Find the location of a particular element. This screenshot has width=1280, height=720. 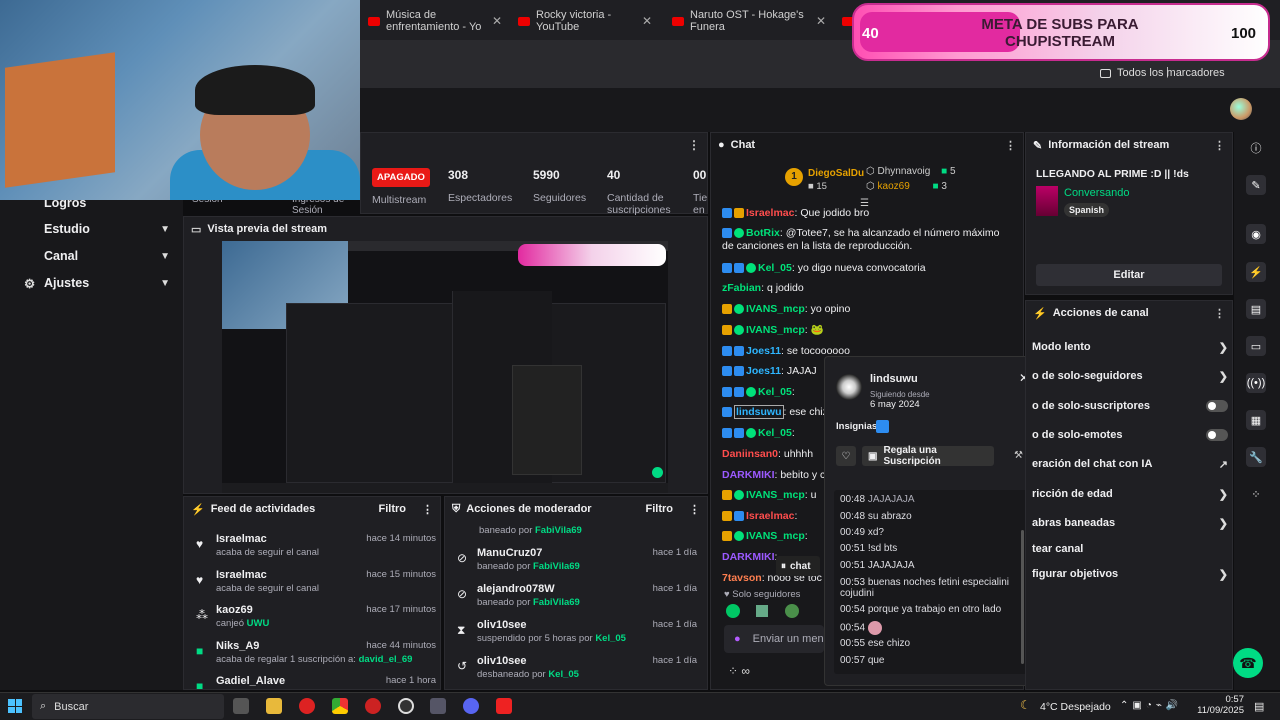

followers-stat: 5990 Seguidores is located at coordinates (560, 186).